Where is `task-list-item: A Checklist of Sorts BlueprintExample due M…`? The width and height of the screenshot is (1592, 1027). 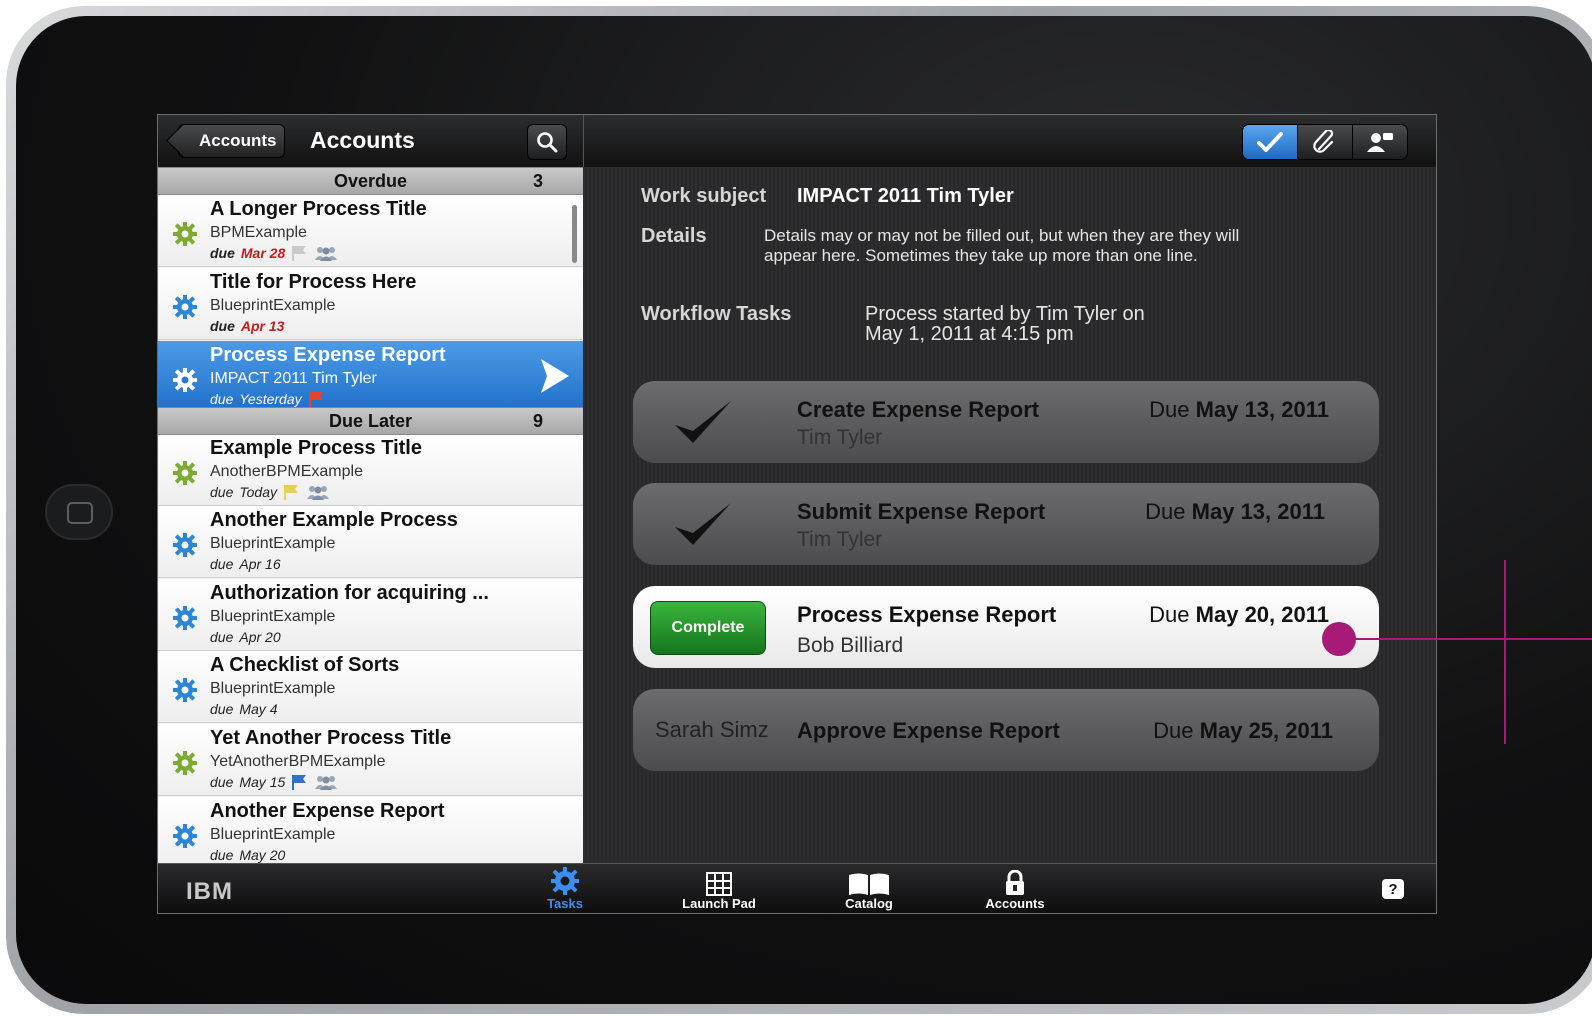 task-list-item: A Checklist of Sorts BlueprintExample due M… is located at coordinates (370, 687).